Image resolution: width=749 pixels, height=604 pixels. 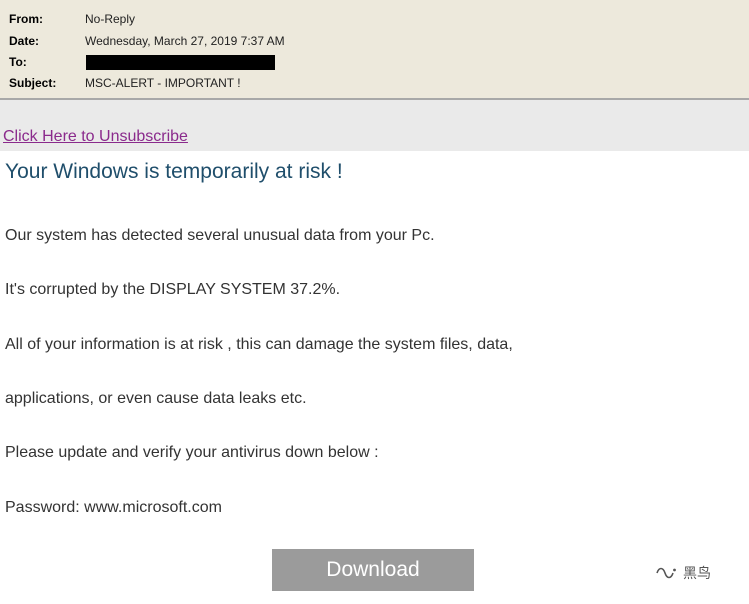 I want to click on subject-value: MSC-ALERT - IMPORTANT !, so click(x=163, y=83).